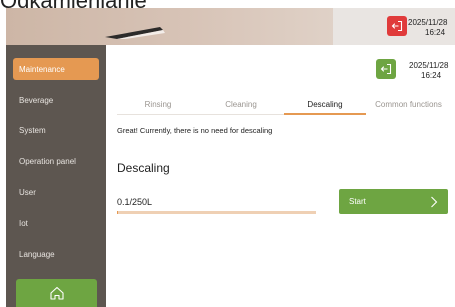 Image resolution: width=455 pixels, height=307 pixels. I want to click on panel-date: 2025/11/28, so click(429, 65).